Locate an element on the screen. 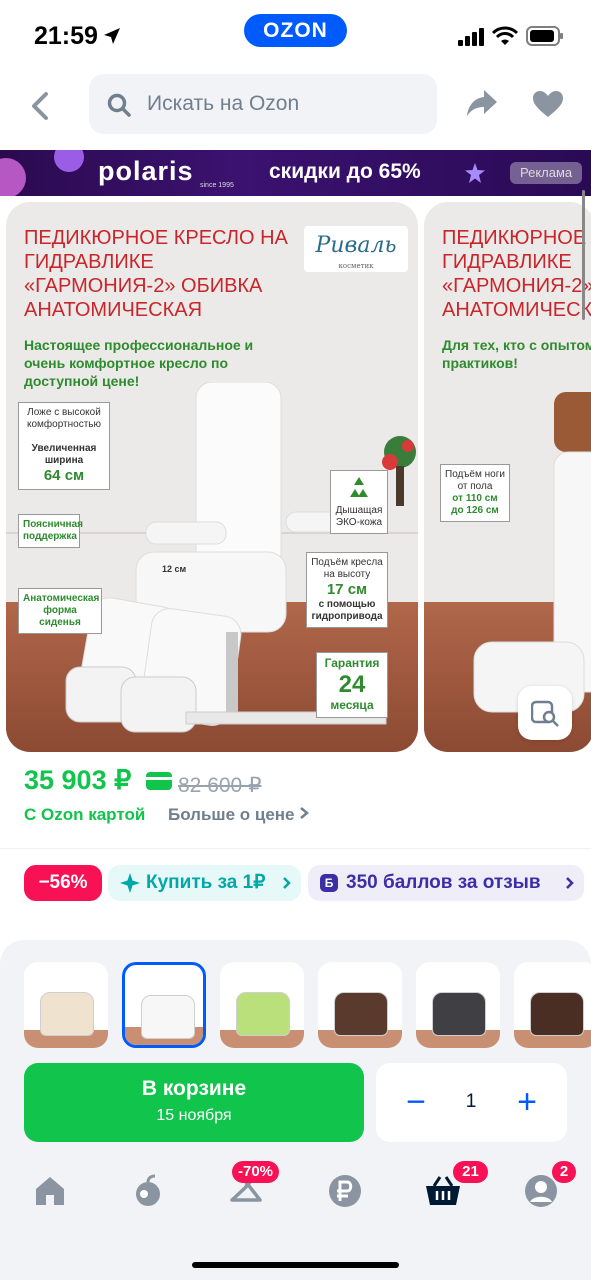  battery-icon is located at coordinates (544, 36).